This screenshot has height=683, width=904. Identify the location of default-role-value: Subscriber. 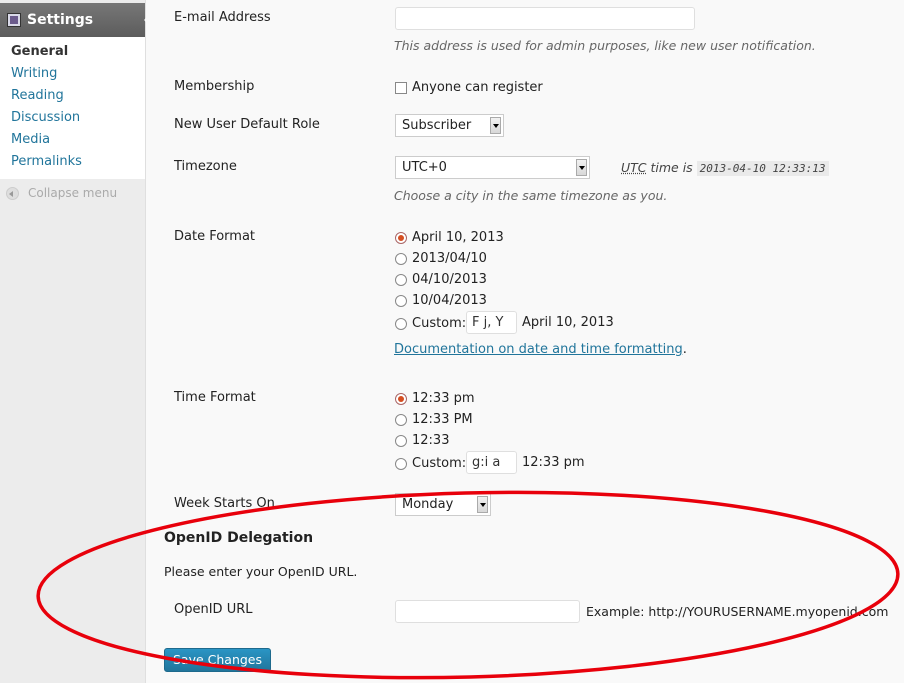
(437, 125).